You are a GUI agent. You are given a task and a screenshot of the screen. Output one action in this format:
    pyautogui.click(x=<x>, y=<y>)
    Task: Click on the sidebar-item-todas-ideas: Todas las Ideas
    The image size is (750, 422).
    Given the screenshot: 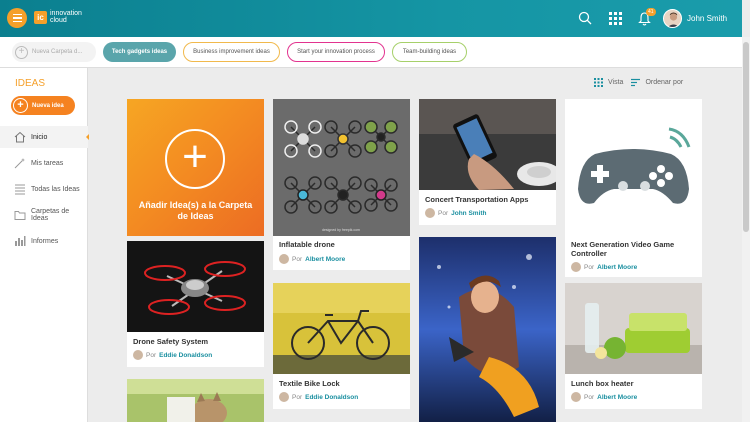 What is the action you would take?
    pyautogui.click(x=44, y=189)
    